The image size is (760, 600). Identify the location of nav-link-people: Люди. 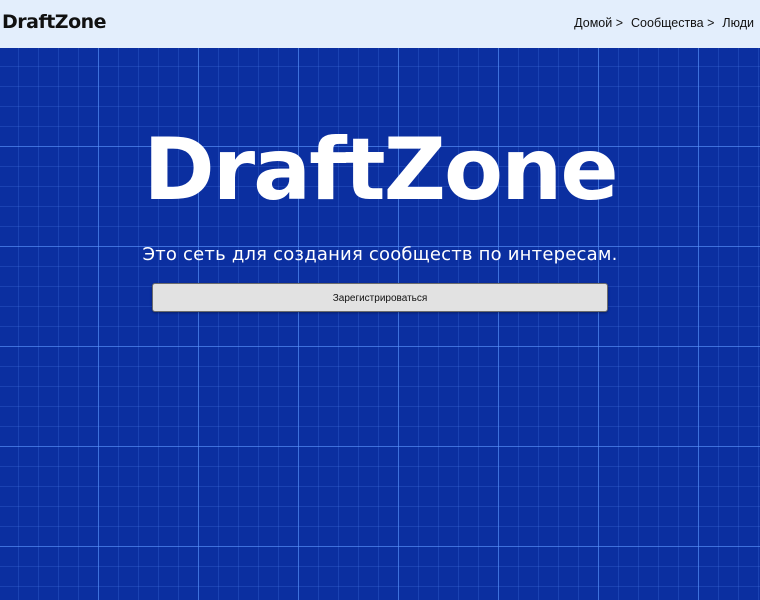
(738, 23).